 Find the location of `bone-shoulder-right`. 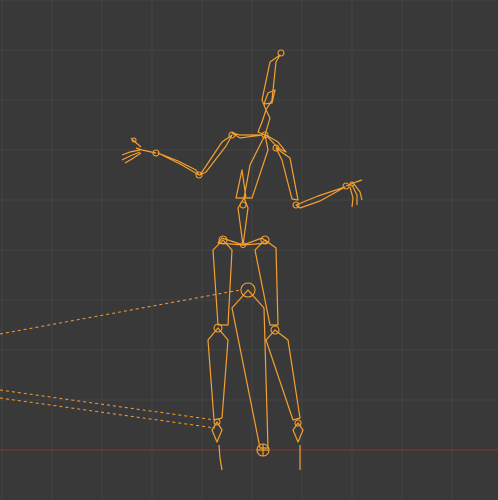

bone-shoulder-right is located at coordinates (276, 143).